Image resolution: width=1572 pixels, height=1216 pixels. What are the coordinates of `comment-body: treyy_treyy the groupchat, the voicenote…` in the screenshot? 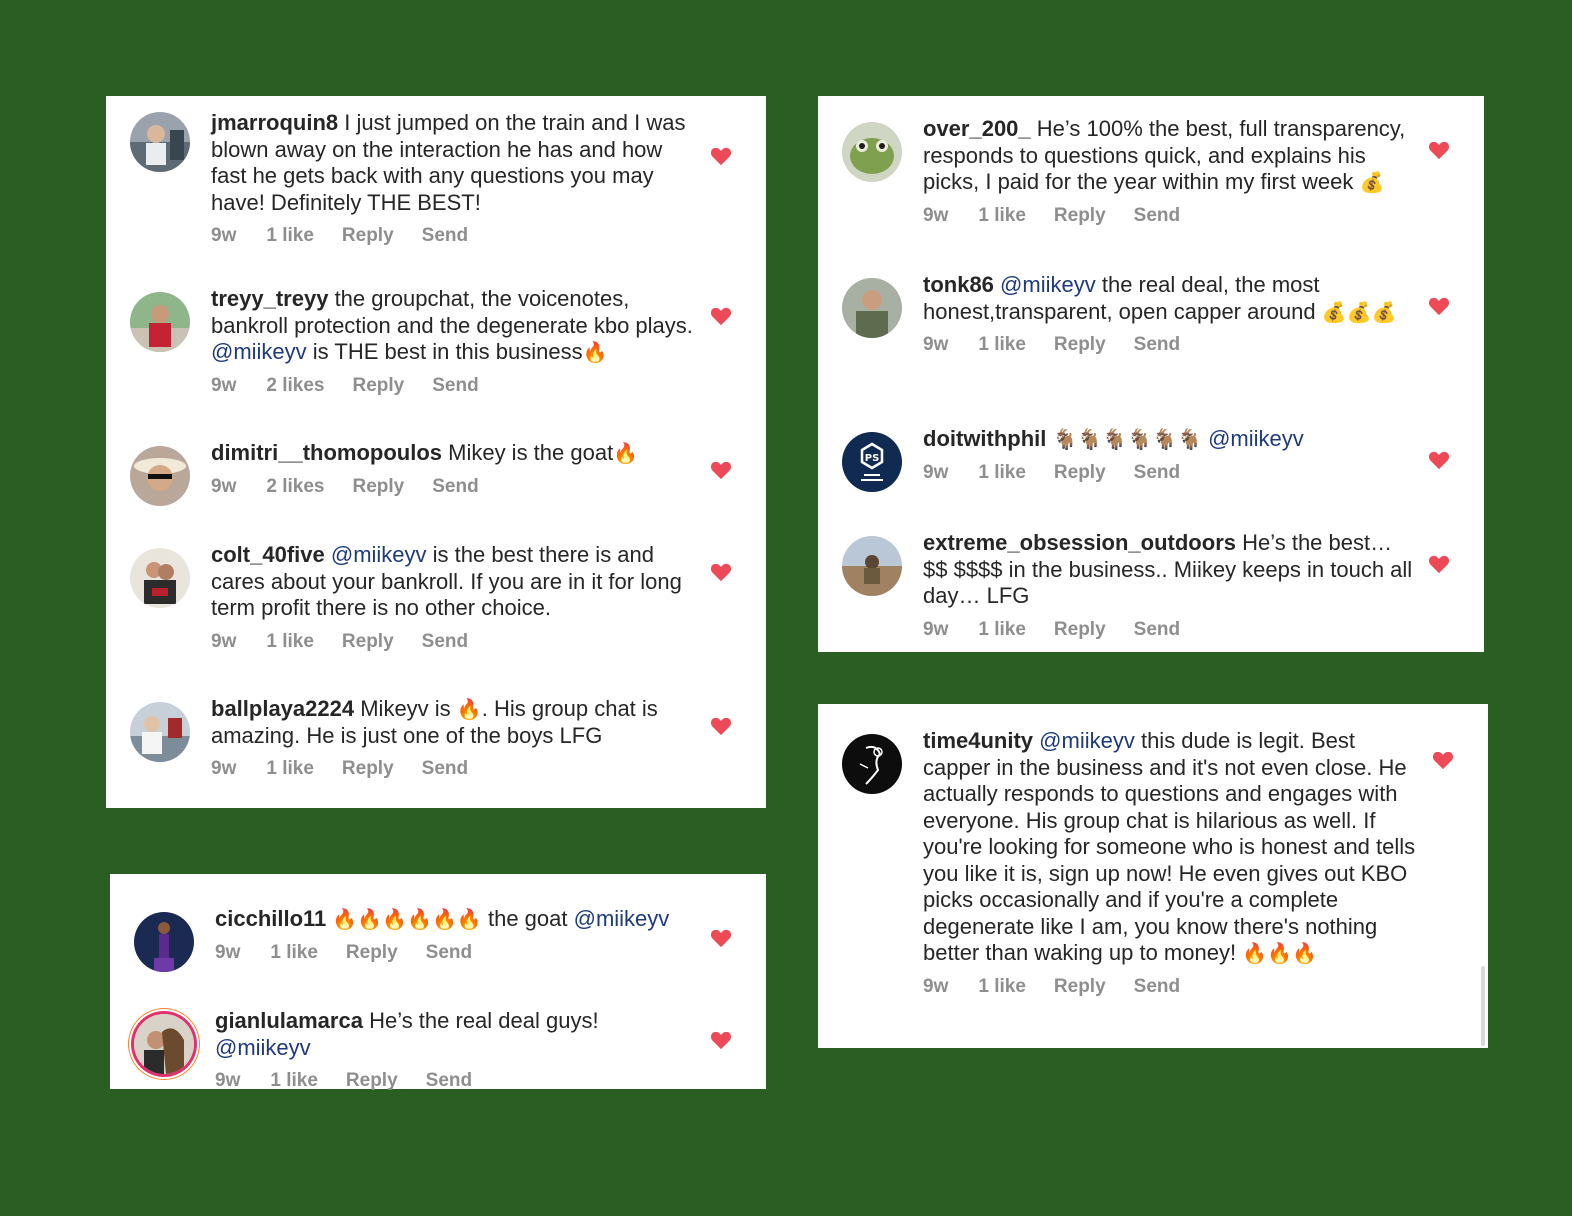 It's located at (453, 342).